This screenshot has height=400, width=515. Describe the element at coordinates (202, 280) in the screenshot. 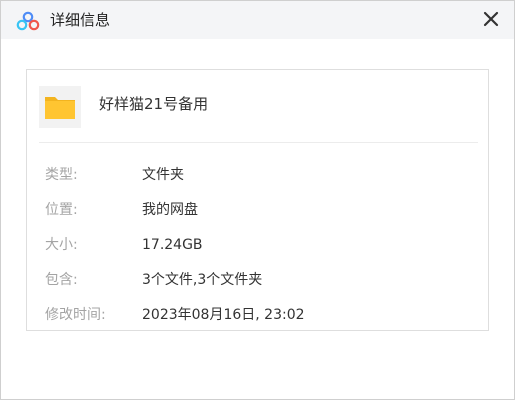

I see `detail-value: 3个文件,3个文件夹` at that location.